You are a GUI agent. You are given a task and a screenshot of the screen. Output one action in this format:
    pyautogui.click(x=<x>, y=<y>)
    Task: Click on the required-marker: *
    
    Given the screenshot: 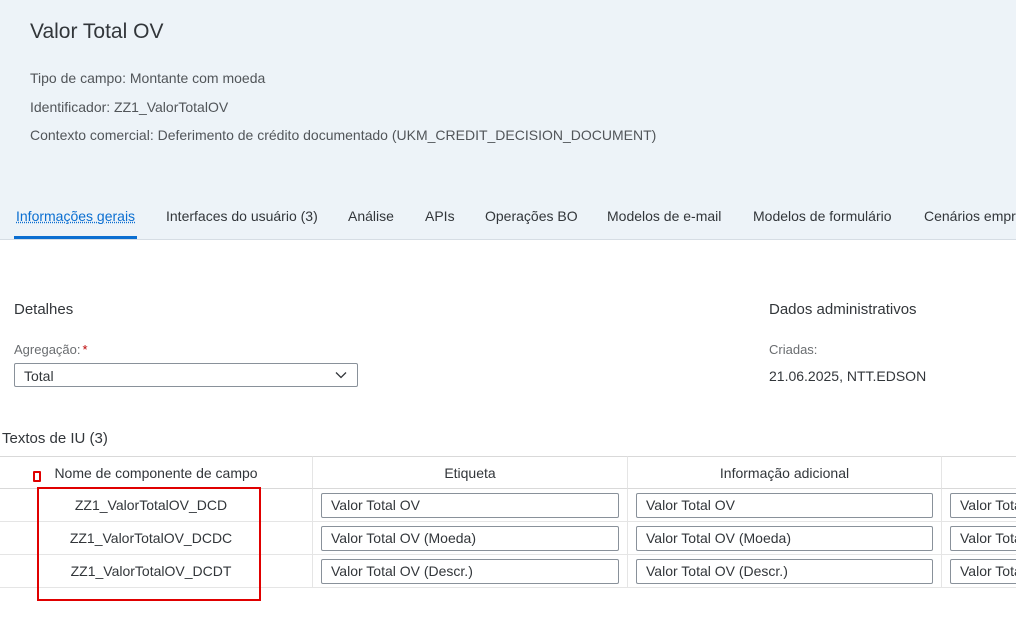 What is the action you would take?
    pyautogui.click(x=85, y=349)
    